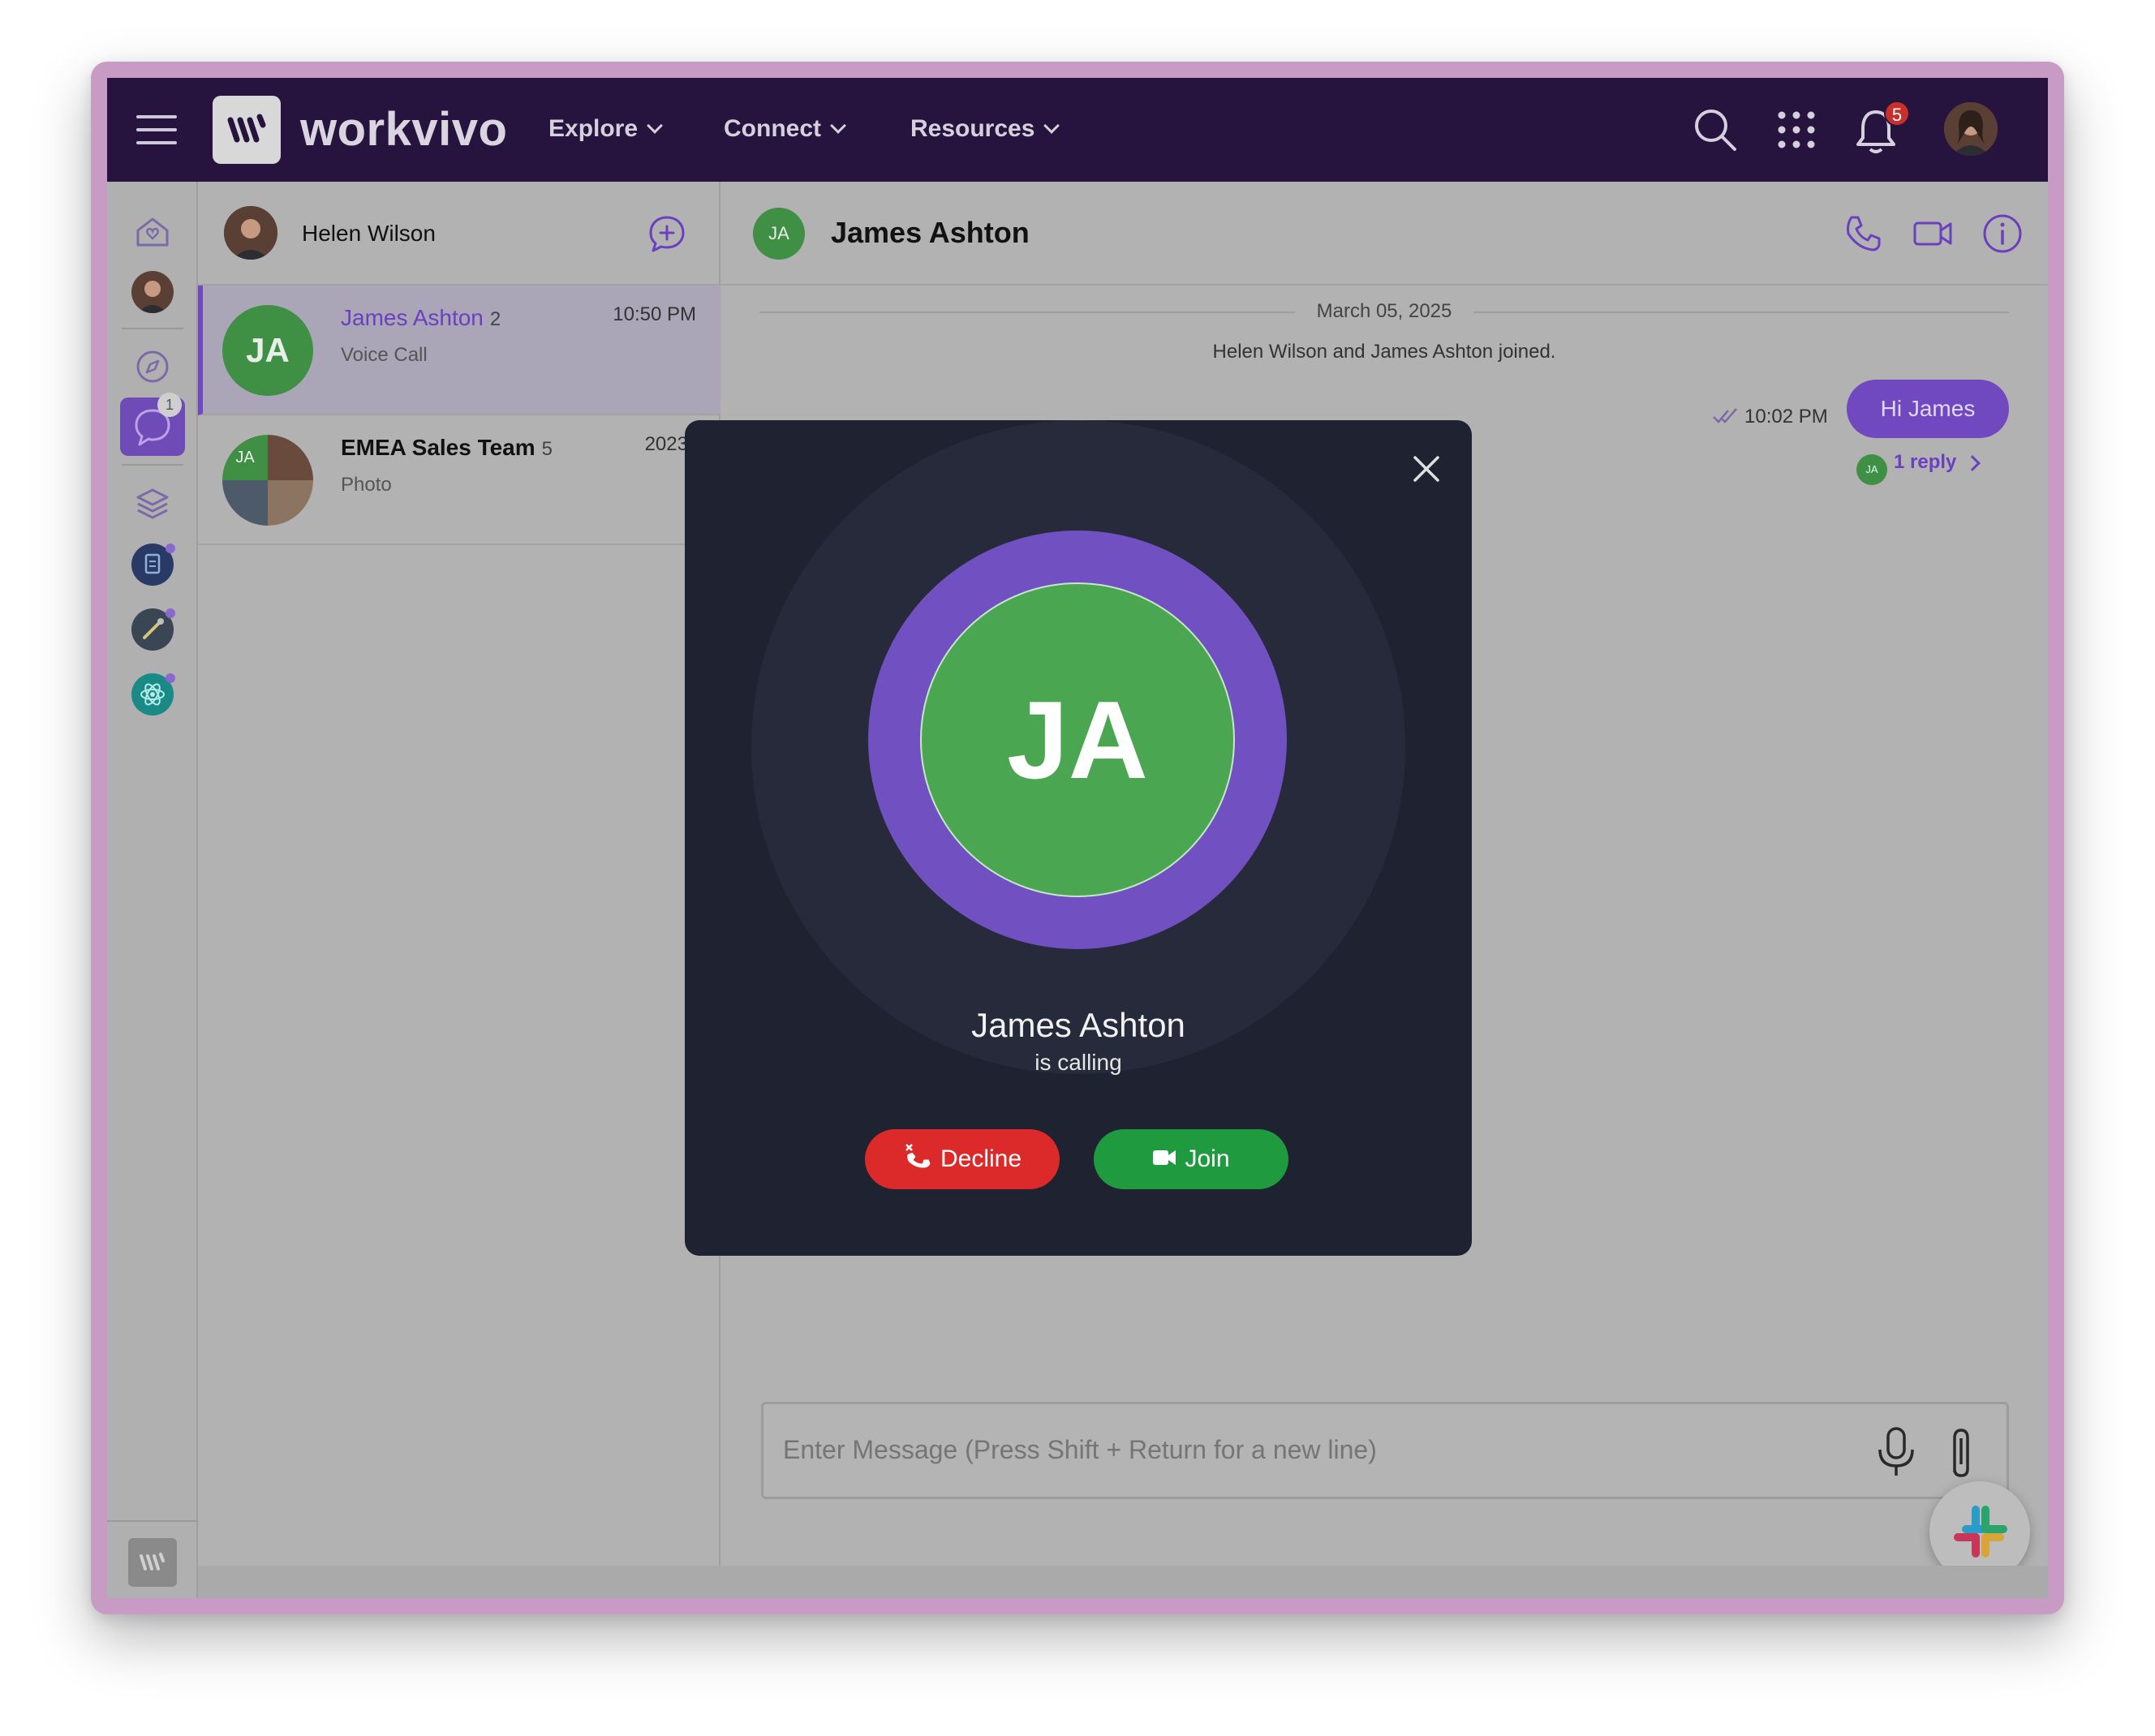 The image size is (2155, 1736). I want to click on nav-connect-label: Connect, so click(772, 128).